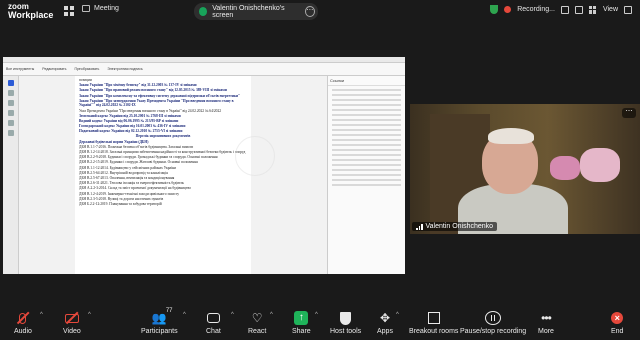 The width and height of the screenshot is (640, 340). I want to click on logo-line-2: Workplace, so click(31, 15).